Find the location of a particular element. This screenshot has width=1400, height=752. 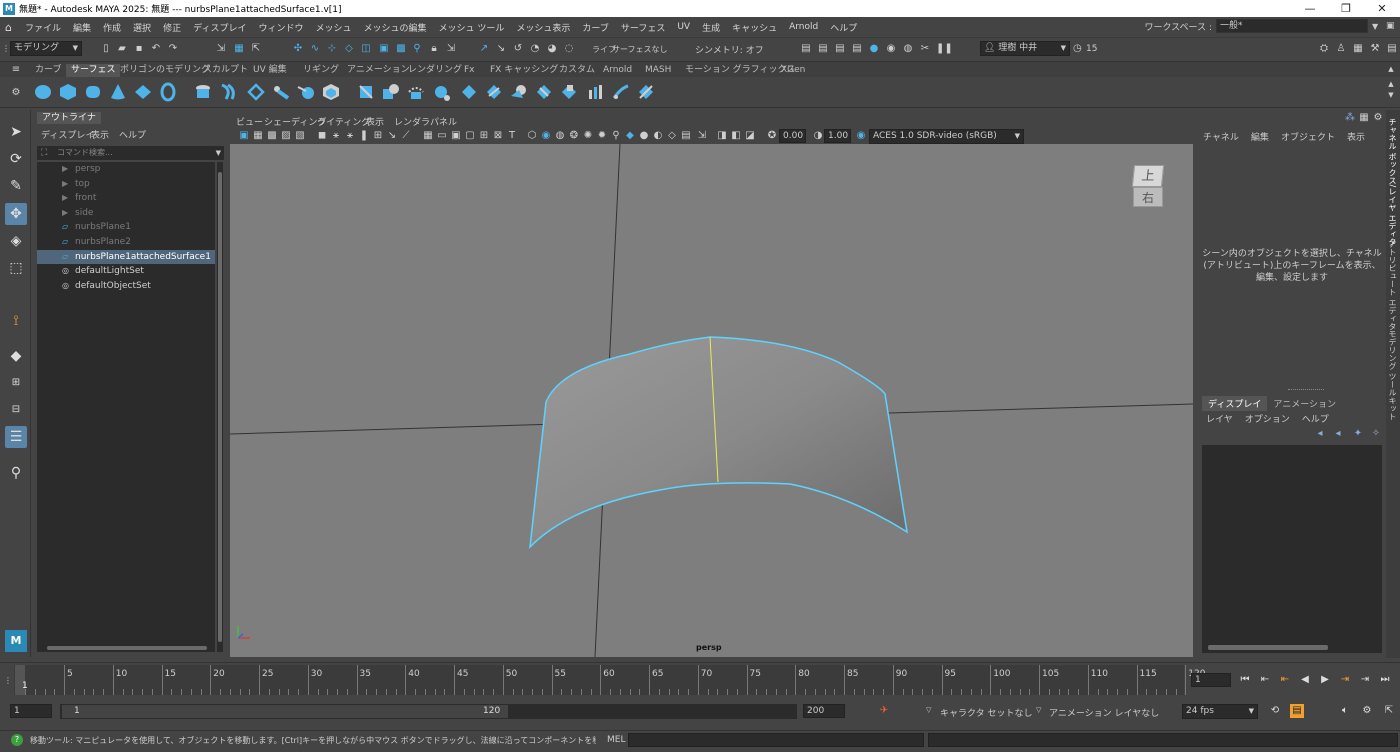

shelf-tab-rigging: リギング is located at coordinates (321, 70).